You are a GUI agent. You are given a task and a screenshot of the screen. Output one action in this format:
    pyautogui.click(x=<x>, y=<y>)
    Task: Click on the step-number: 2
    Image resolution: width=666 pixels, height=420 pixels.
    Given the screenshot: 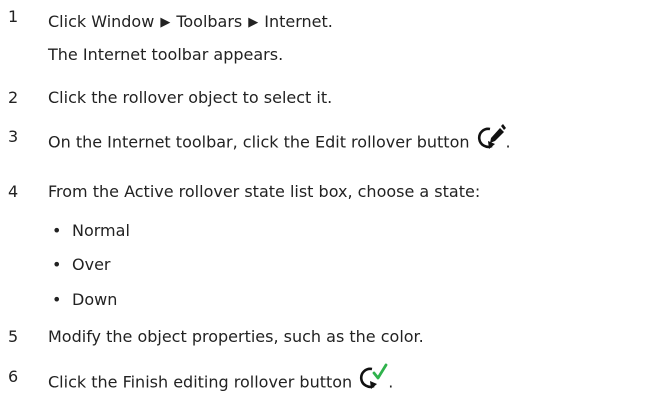 What is the action you would take?
    pyautogui.click(x=13, y=97)
    